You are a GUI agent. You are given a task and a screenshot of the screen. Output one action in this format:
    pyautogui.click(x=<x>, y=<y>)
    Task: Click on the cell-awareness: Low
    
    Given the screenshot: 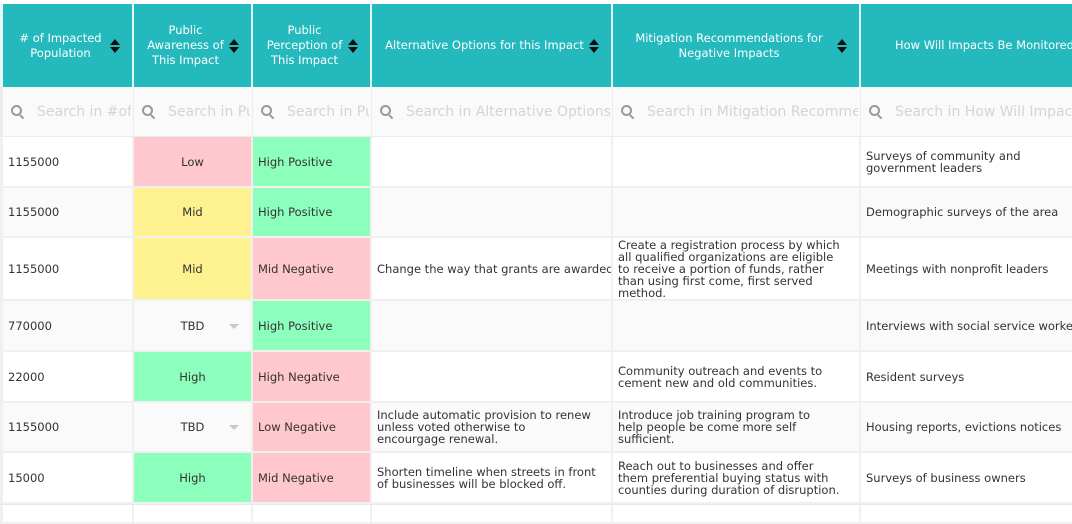 What is the action you would take?
    pyautogui.click(x=193, y=161)
    